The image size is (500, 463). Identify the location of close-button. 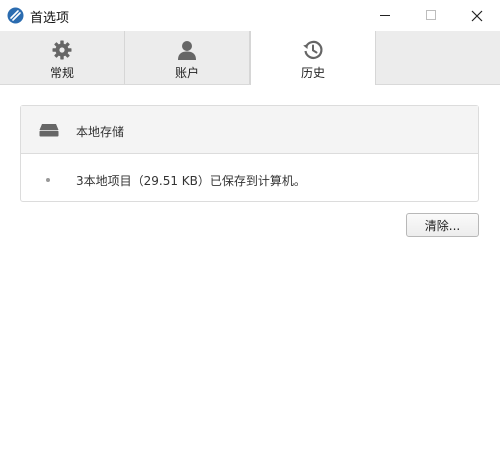
(477, 15).